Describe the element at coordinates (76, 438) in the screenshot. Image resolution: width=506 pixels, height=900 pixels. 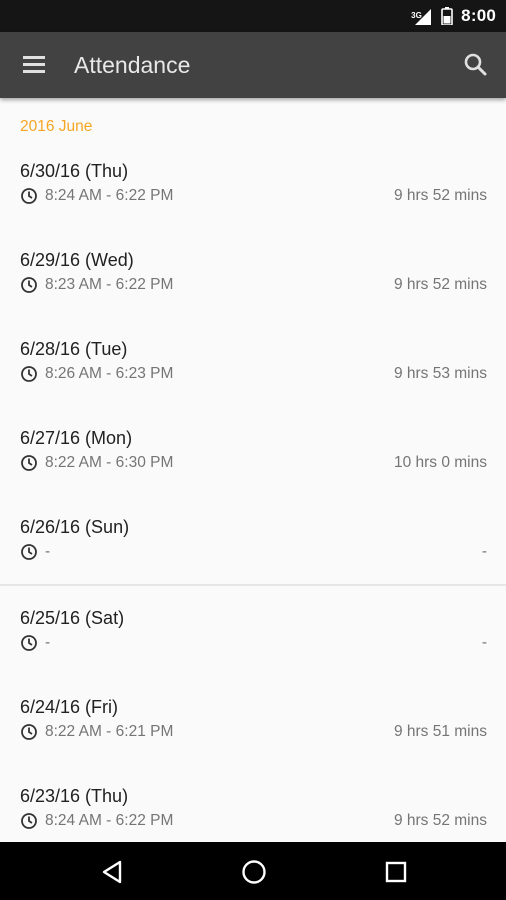
I see `entry-date: 6/27/16 (Mon)` at that location.